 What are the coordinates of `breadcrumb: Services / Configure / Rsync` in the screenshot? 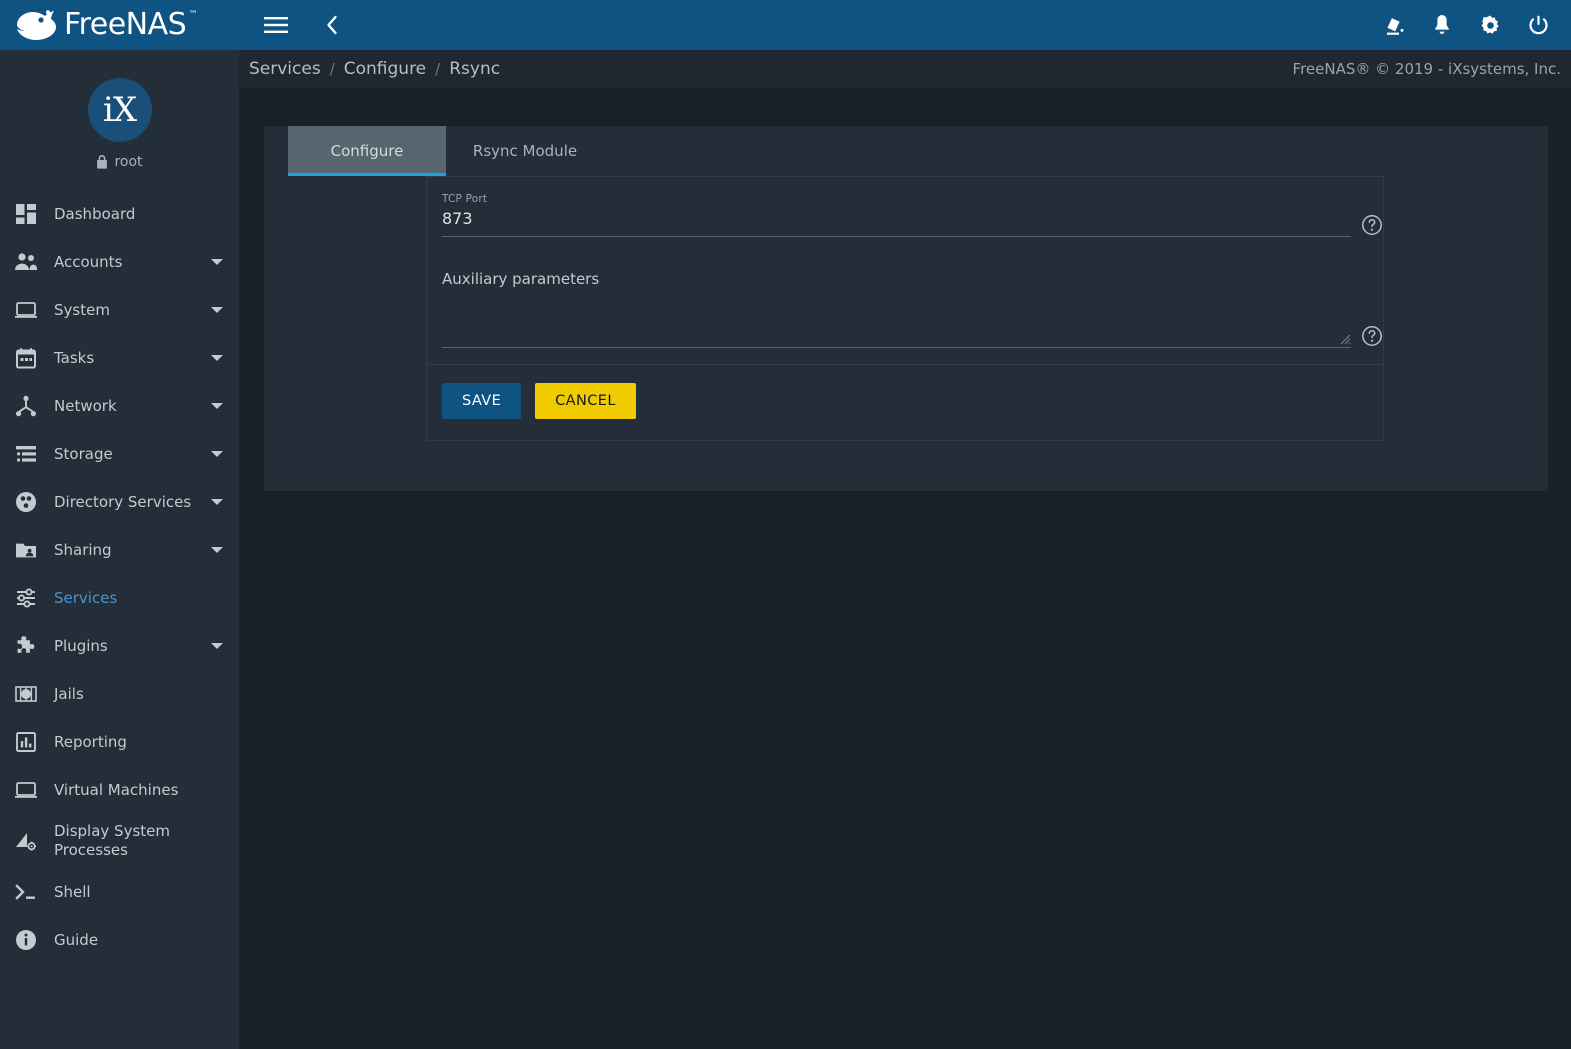 It's located at (374, 69).